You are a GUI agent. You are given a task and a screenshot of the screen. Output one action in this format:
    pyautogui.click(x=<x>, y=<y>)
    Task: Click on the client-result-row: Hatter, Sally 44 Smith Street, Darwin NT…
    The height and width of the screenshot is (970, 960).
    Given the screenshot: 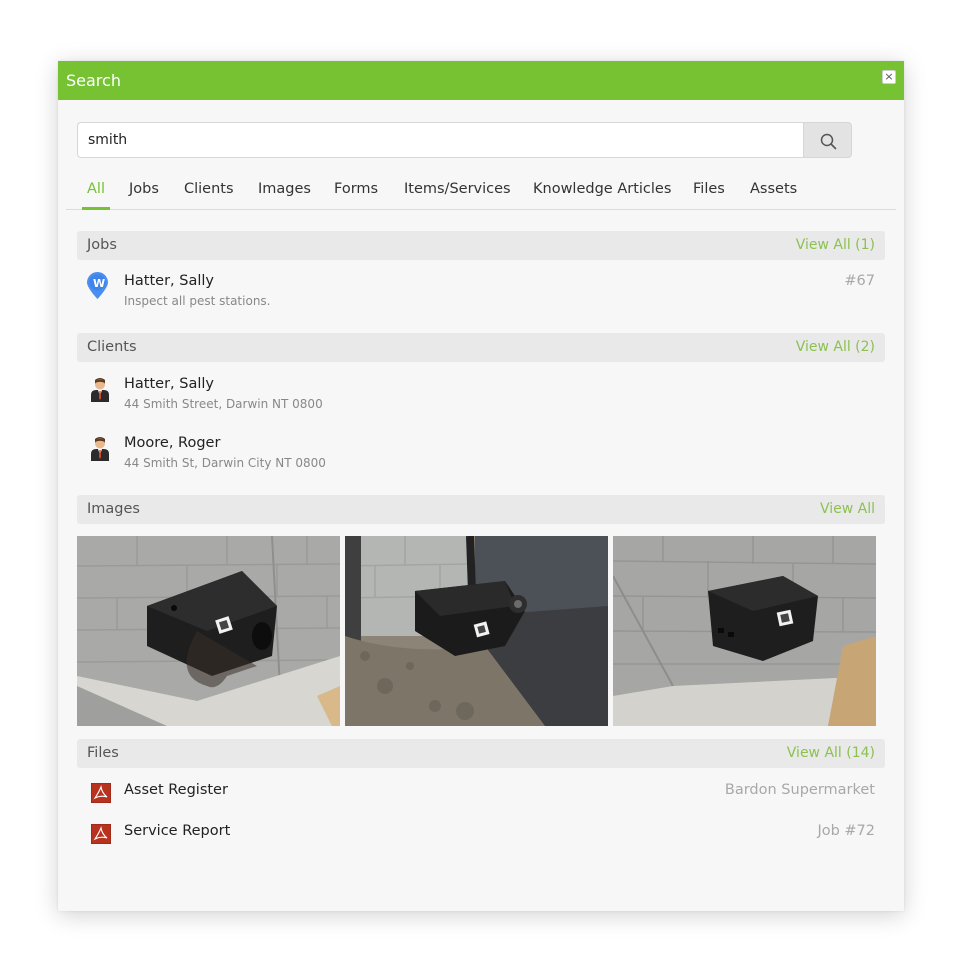 What is the action you would take?
    pyautogui.click(x=481, y=394)
    